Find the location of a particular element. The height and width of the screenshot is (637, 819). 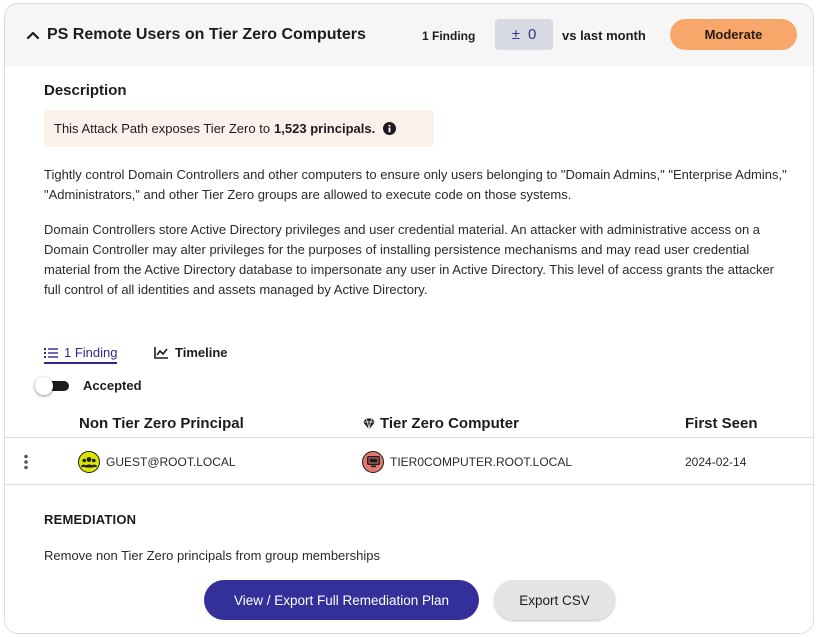

exposure-prefix: This Attack Path exposes Tier Zero to is located at coordinates (162, 128).